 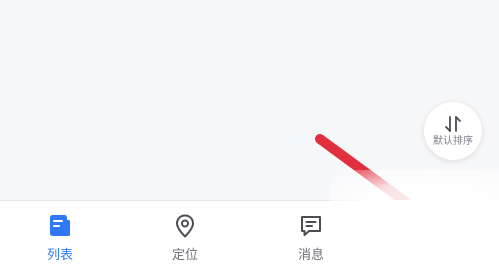 What do you see at coordinates (185, 228) in the screenshot?
I see `location-pin-icon` at bounding box center [185, 228].